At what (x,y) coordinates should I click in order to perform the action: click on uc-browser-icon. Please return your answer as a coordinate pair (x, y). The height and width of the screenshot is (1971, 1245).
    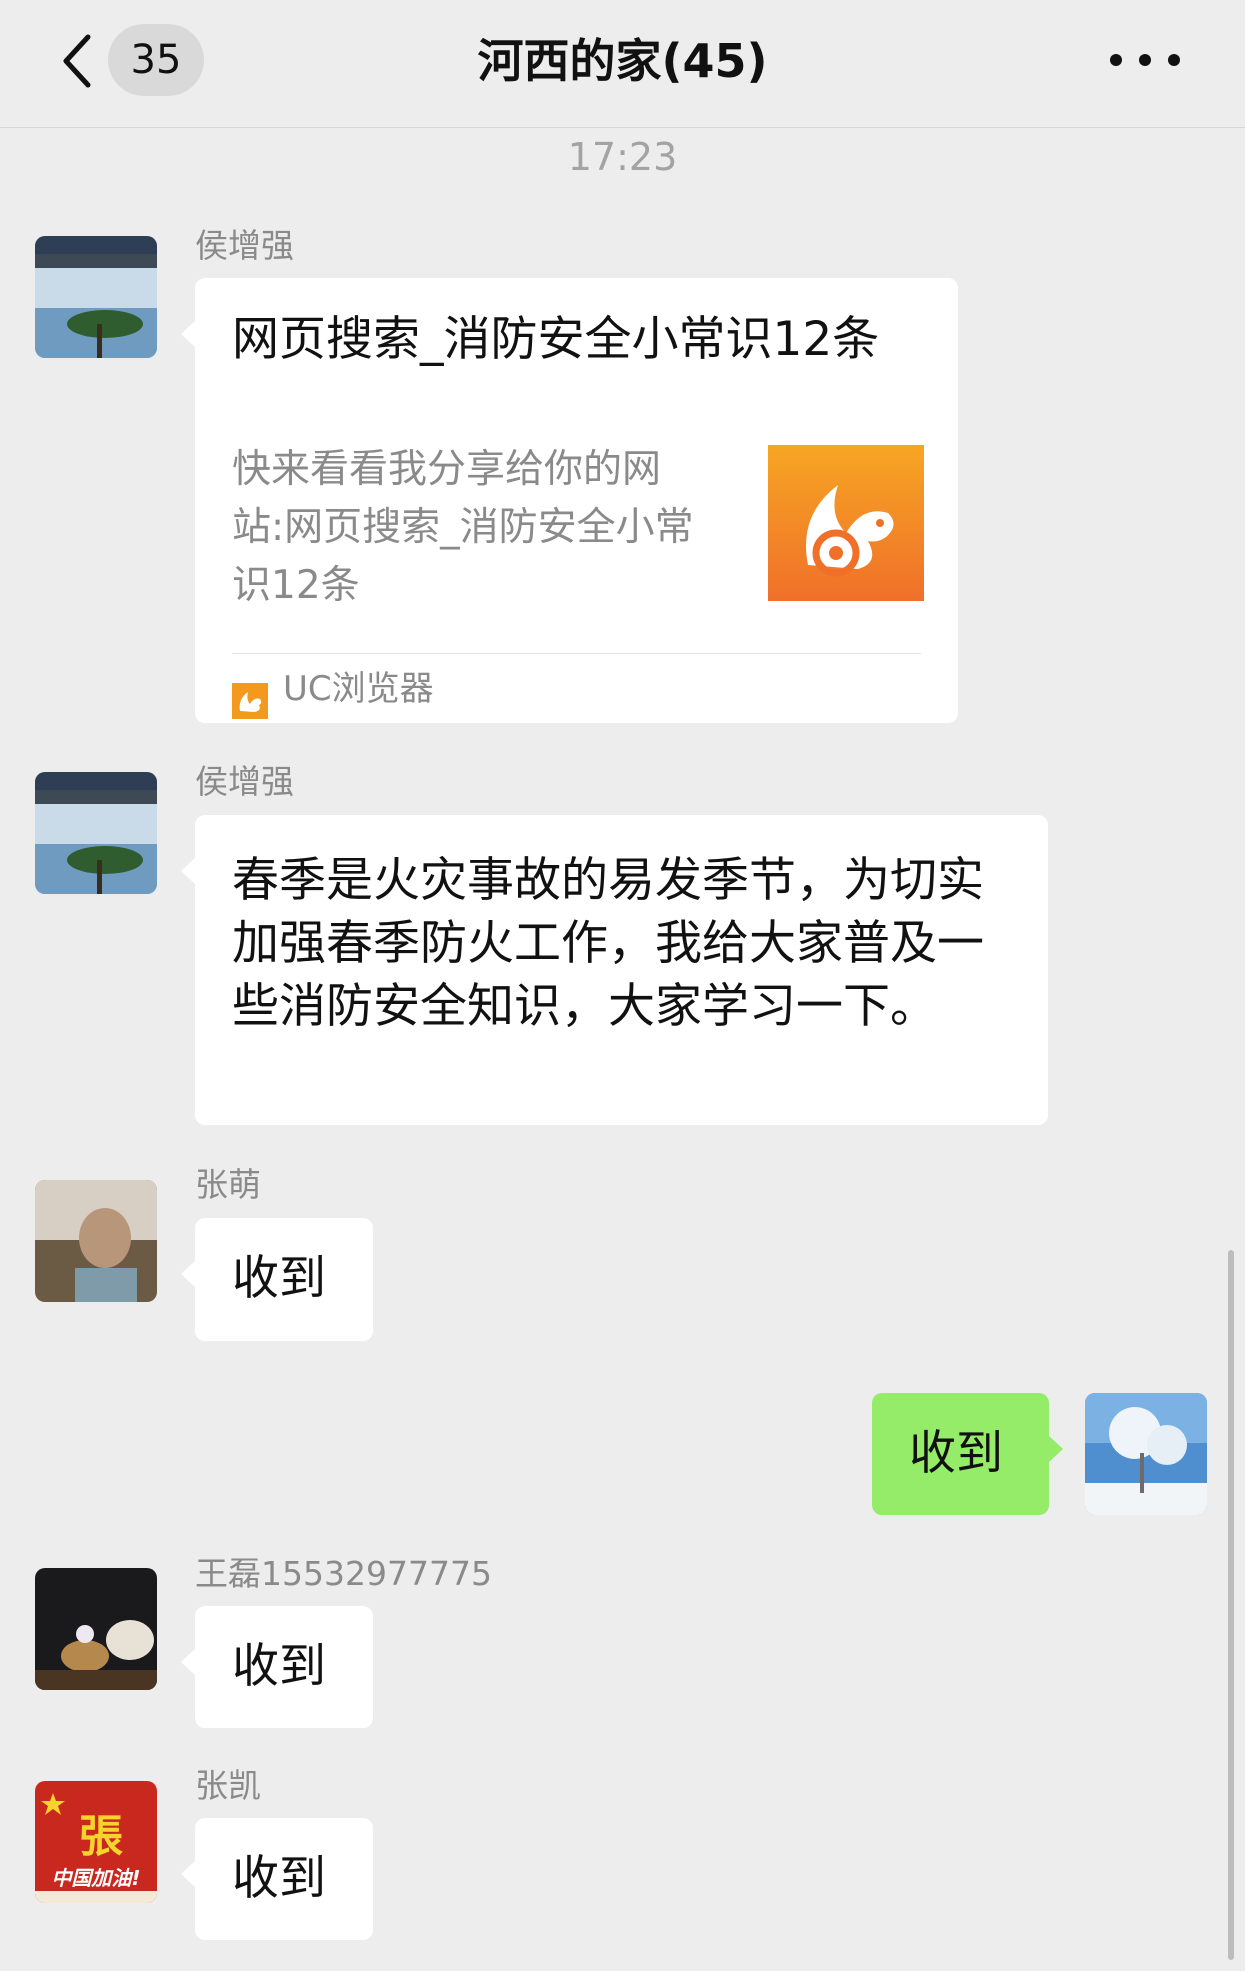
    Looking at the image, I should click on (846, 523).